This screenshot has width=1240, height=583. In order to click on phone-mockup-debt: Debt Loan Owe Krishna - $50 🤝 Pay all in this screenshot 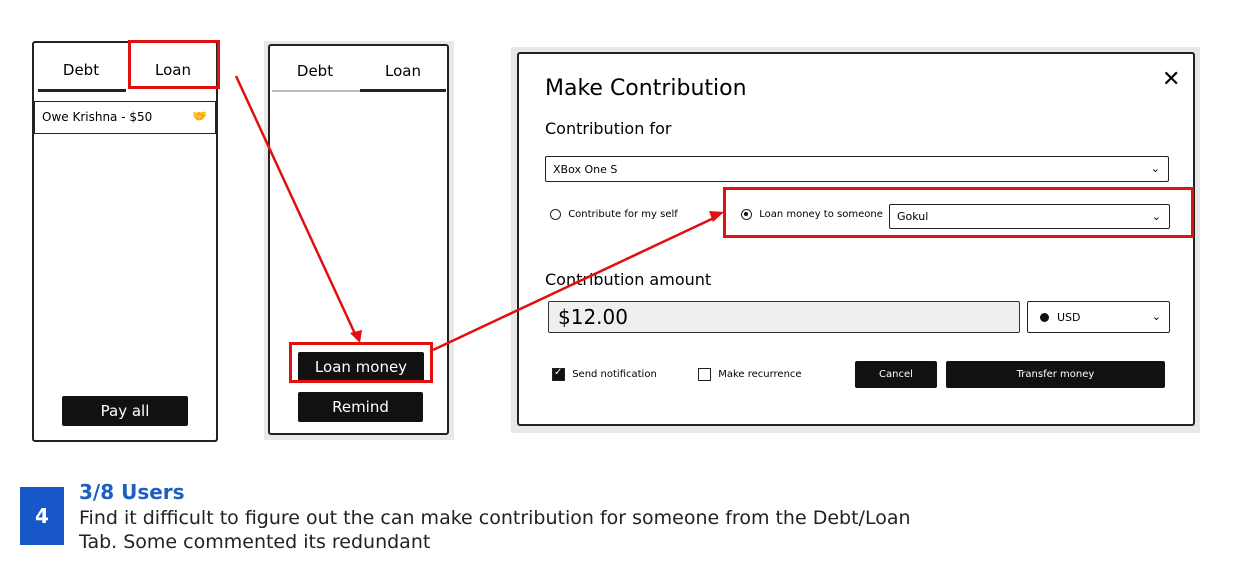, I will do `click(125, 241)`.